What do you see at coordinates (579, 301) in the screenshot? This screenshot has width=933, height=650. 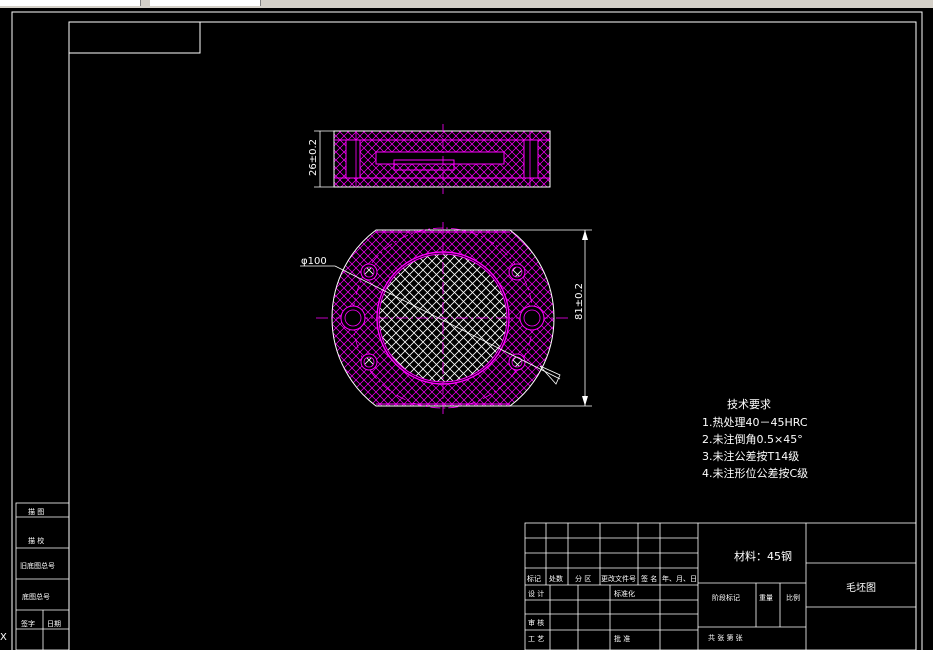 I see `width-label: 81±0.2` at bounding box center [579, 301].